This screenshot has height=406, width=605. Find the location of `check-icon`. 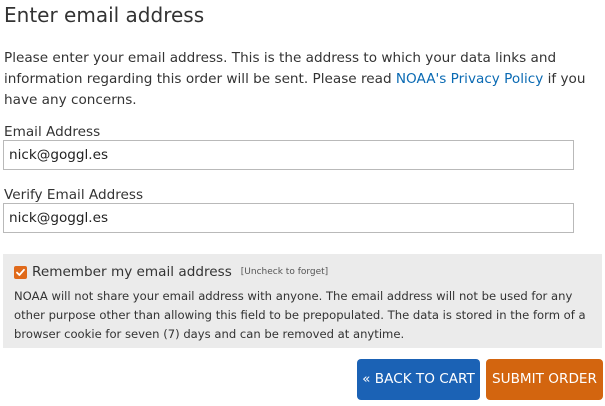

check-icon is located at coordinates (20, 272).